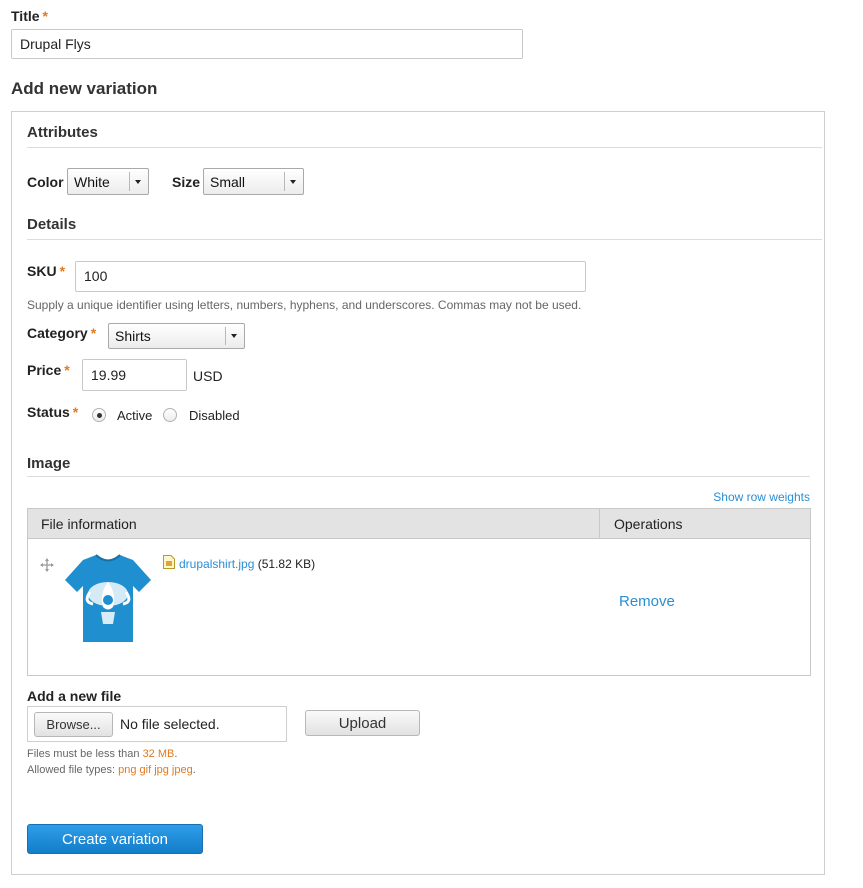  I want to click on status-active-radio, so click(99, 415).